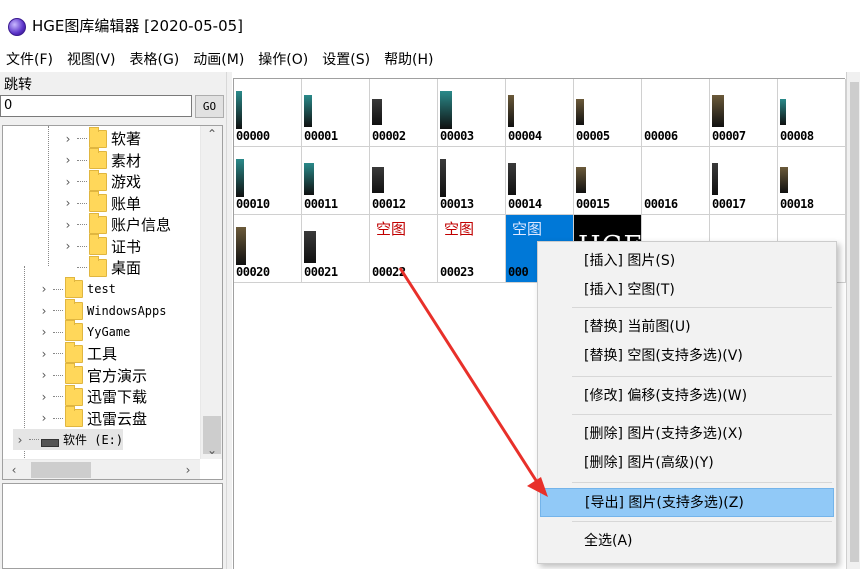  What do you see at coordinates (608, 113) in the screenshot?
I see `grid-cell: 00005` at bounding box center [608, 113].